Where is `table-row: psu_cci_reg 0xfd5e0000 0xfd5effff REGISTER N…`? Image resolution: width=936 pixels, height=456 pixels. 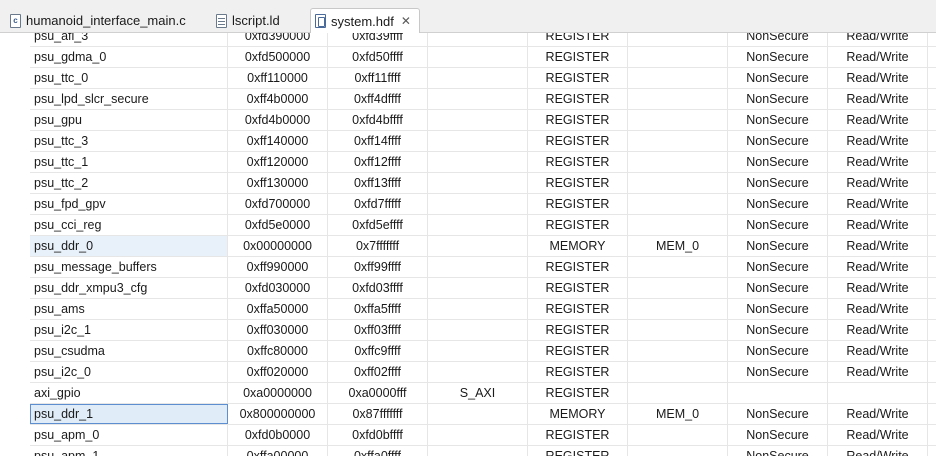
table-row: psu_cci_reg 0xfd5e0000 0xfd5effff REGISTER N… is located at coordinates (483, 225).